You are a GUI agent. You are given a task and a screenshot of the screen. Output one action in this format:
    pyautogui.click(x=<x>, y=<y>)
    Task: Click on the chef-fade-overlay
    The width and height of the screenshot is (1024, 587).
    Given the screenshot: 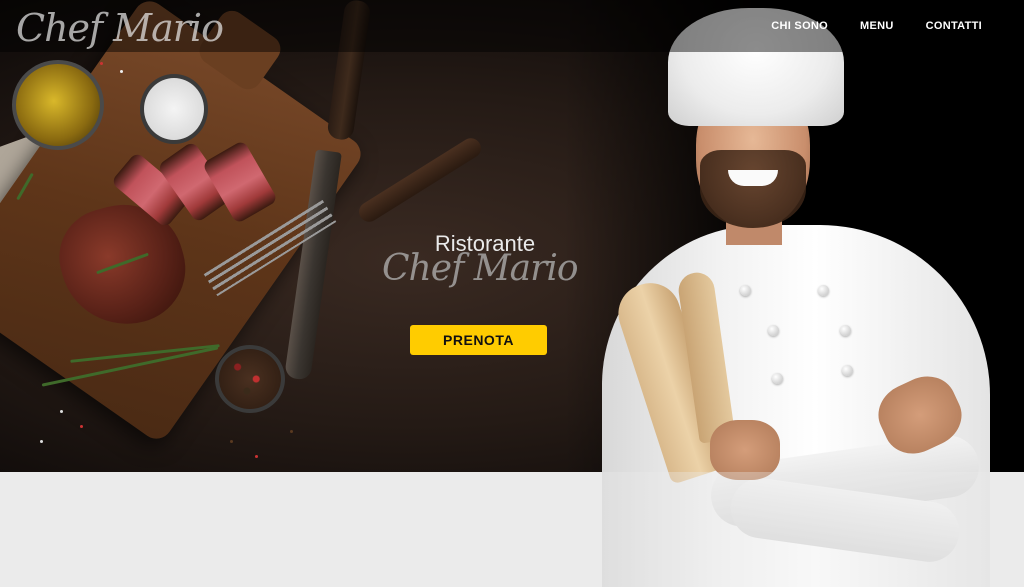 What is the action you would take?
    pyautogui.click(x=810, y=529)
    